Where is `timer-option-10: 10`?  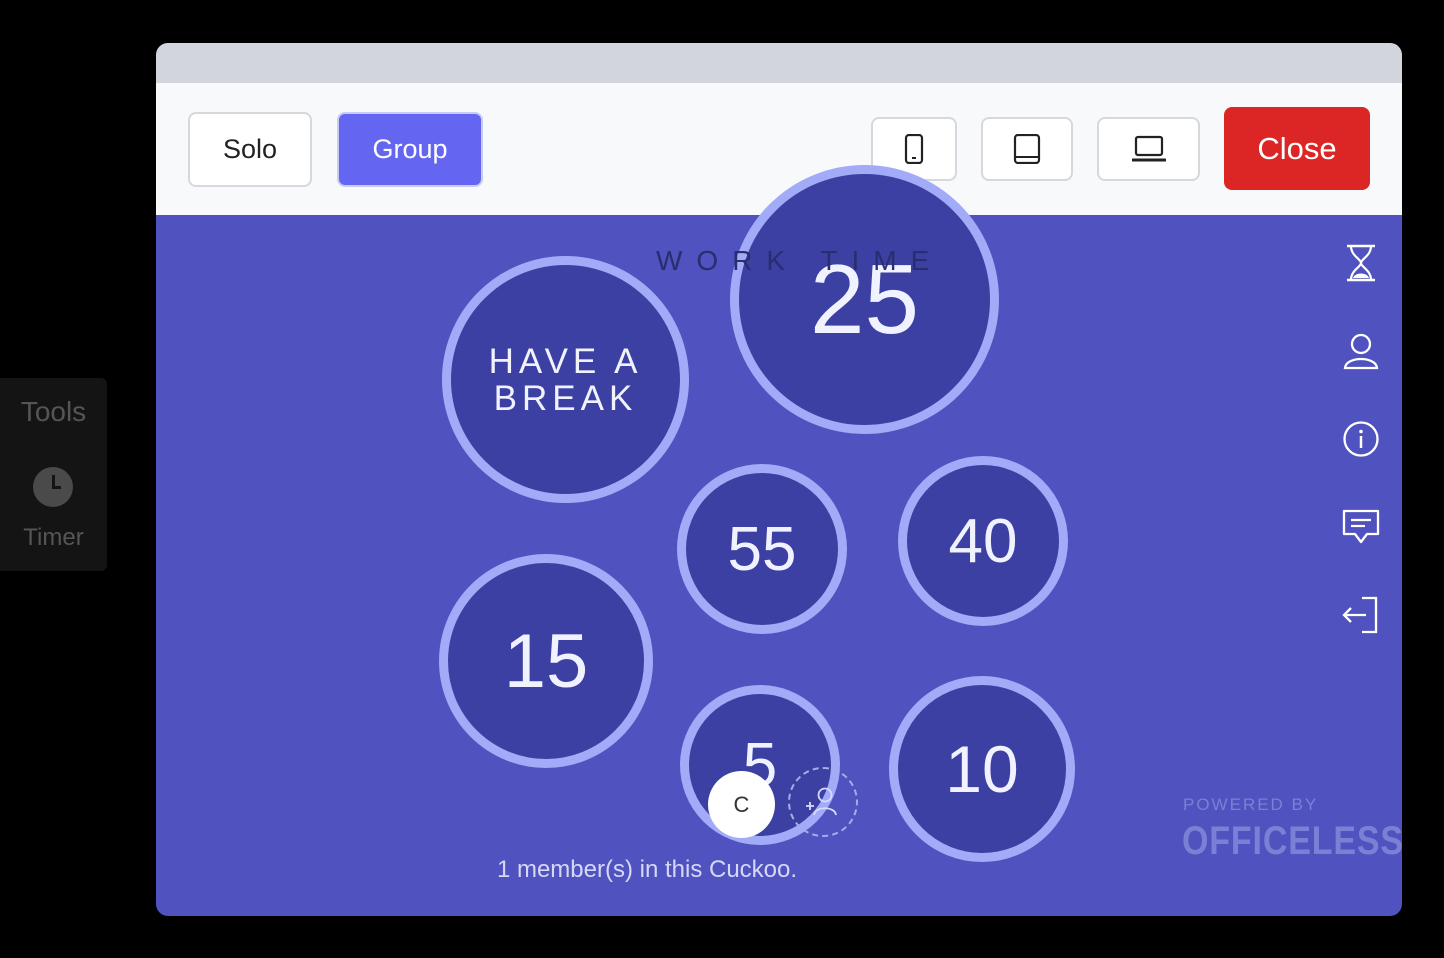
timer-option-10: 10 is located at coordinates (982, 769).